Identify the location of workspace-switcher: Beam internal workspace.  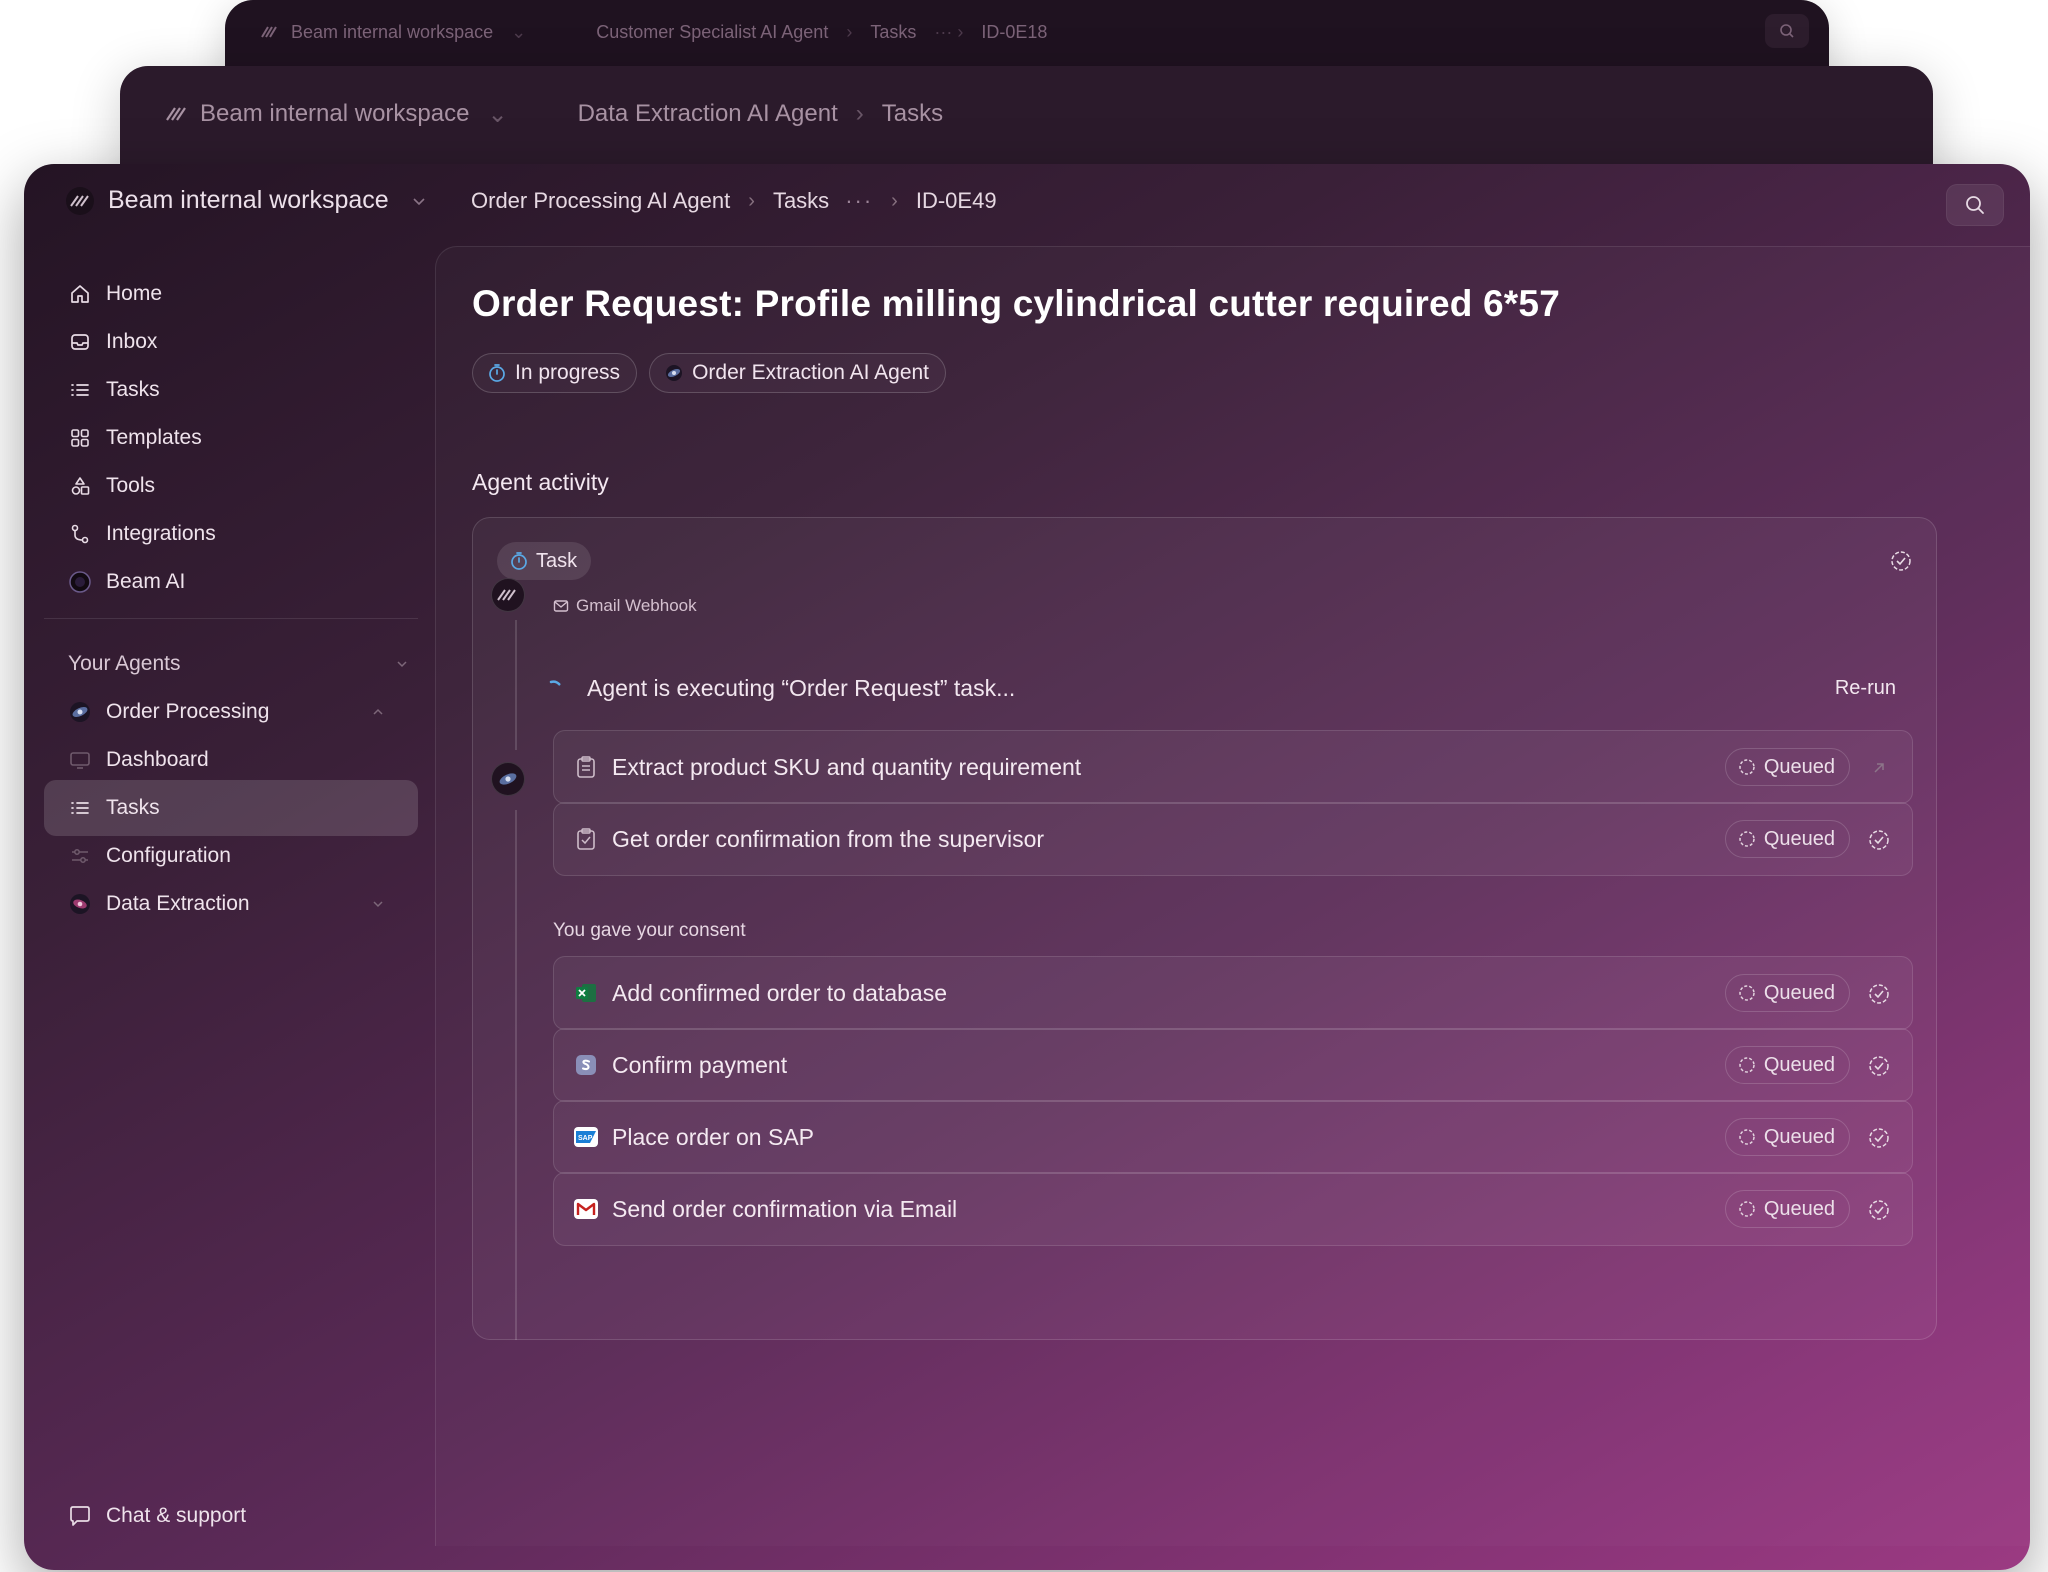
(246, 200).